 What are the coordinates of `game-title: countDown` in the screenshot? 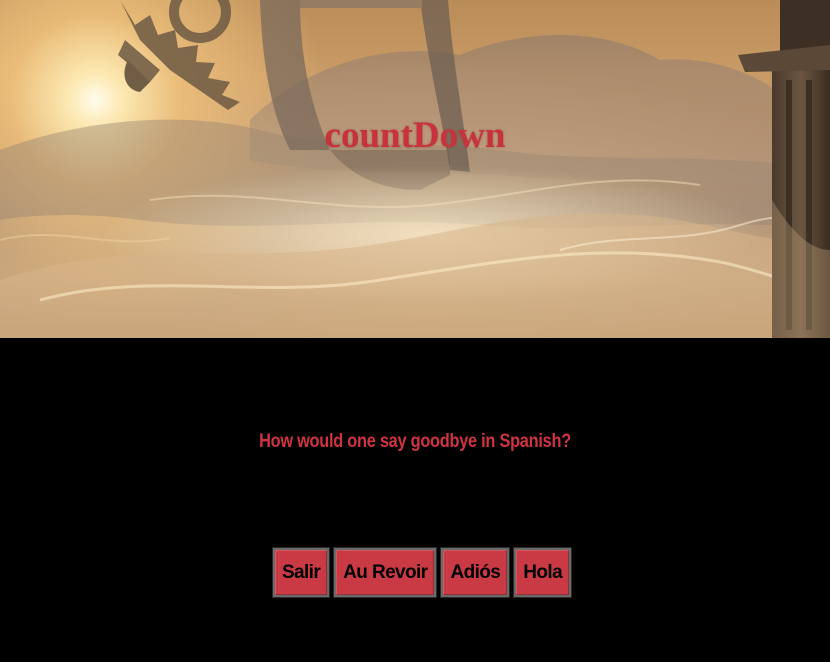 It's located at (415, 135).